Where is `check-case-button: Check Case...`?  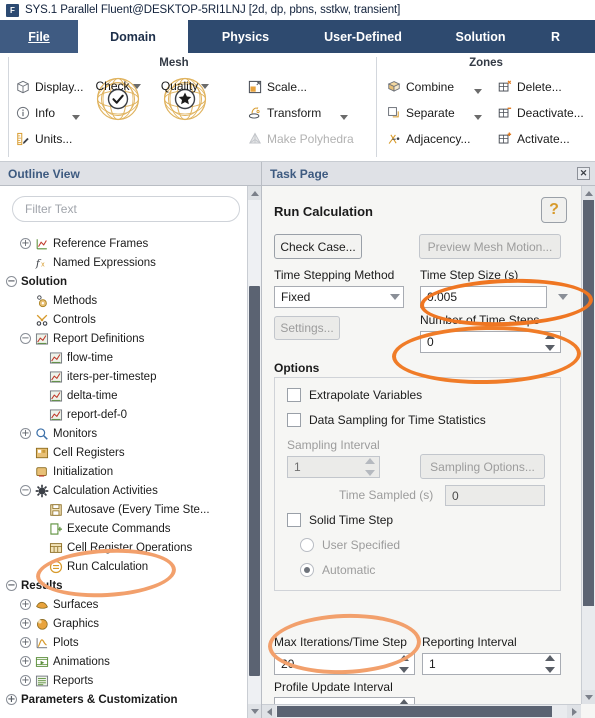
check-case-button: Check Case... is located at coordinates (318, 246).